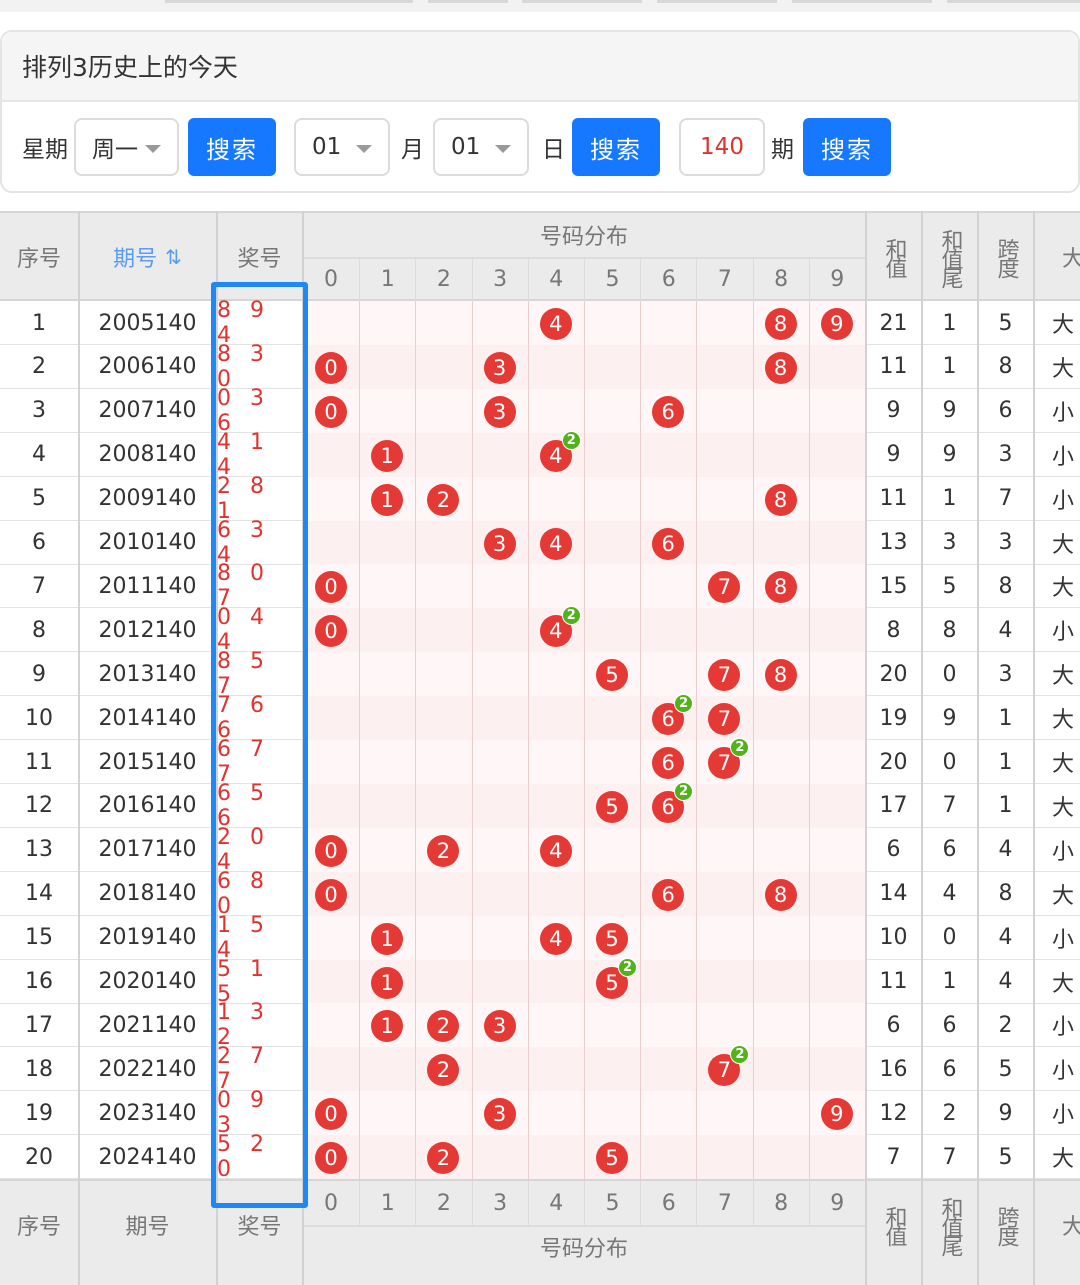 The width and height of the screenshot is (1080, 1285). What do you see at coordinates (847, 147) in the screenshot?
I see `issue-search-button: 搜索` at bounding box center [847, 147].